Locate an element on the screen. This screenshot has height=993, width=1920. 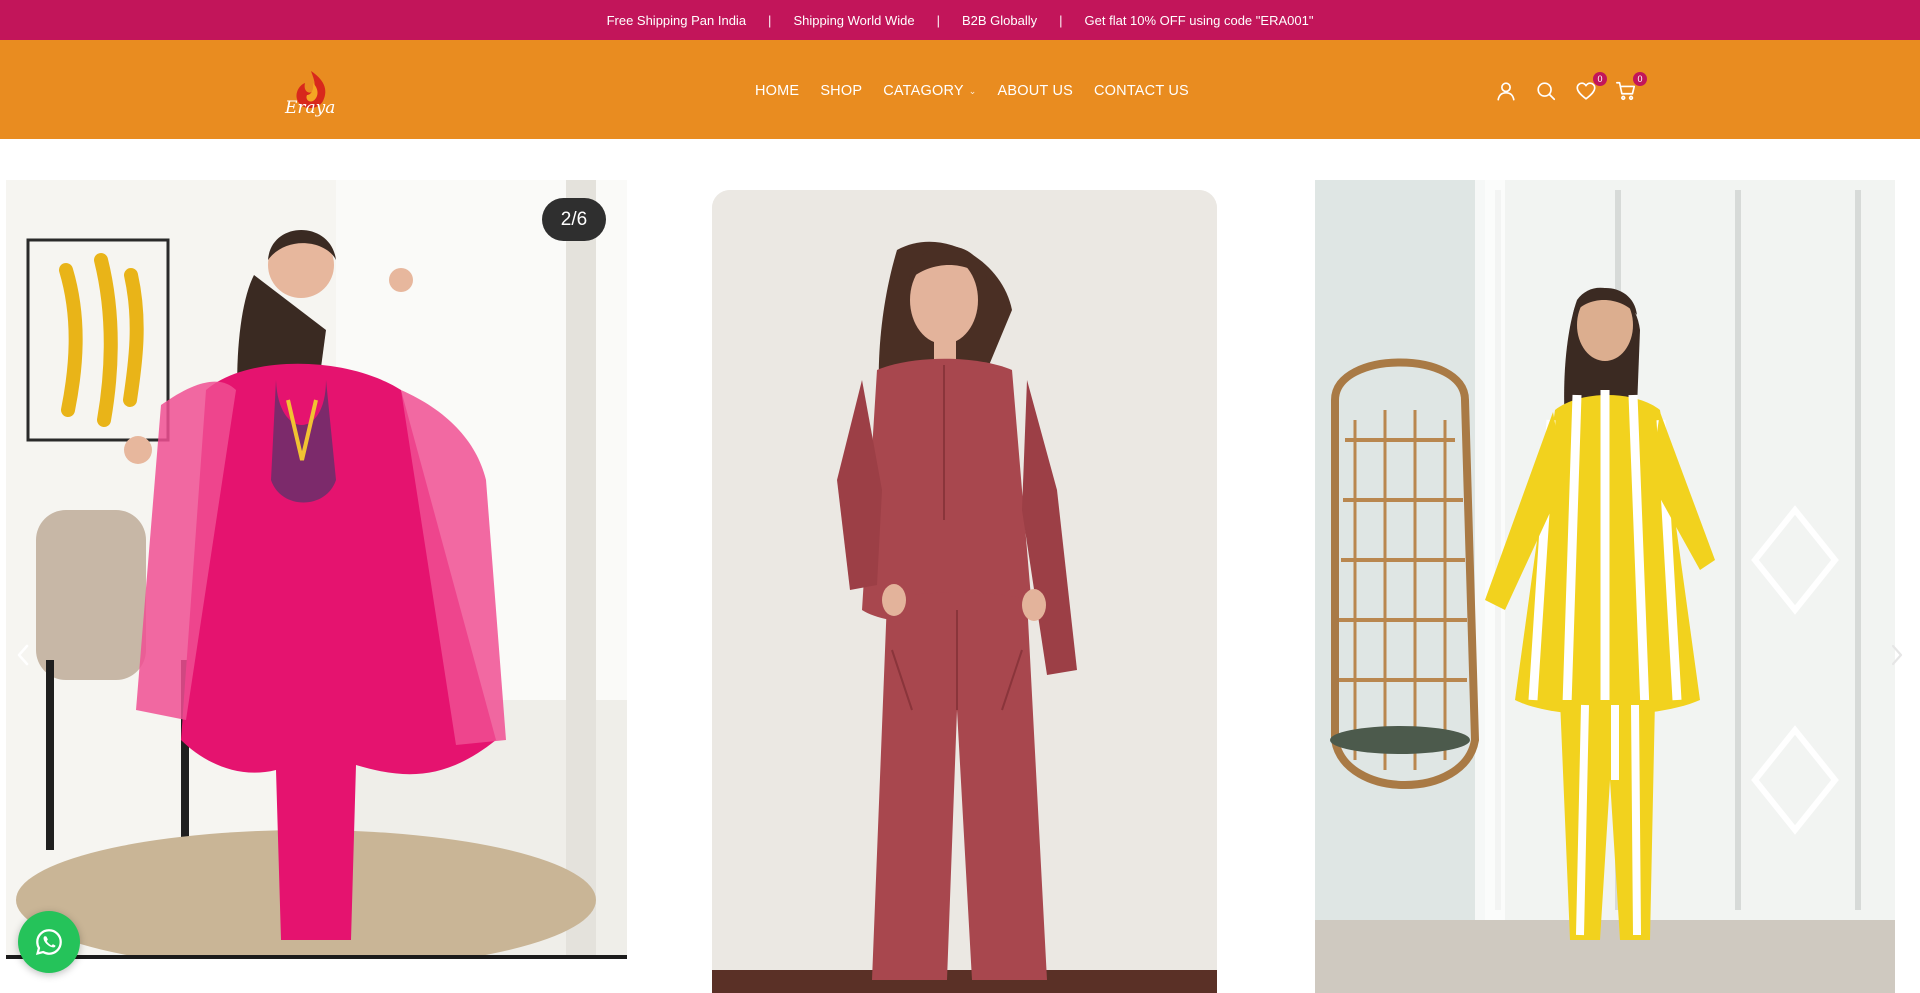
chevron-right-icon is located at coordinates (1897, 655).